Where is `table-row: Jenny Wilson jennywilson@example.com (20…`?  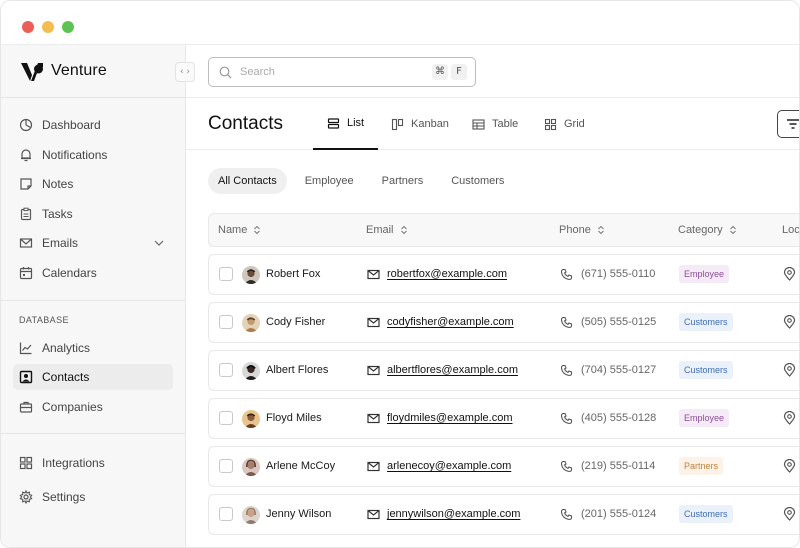 table-row: Jenny Wilson jennywilson@example.com (20… is located at coordinates (503, 514).